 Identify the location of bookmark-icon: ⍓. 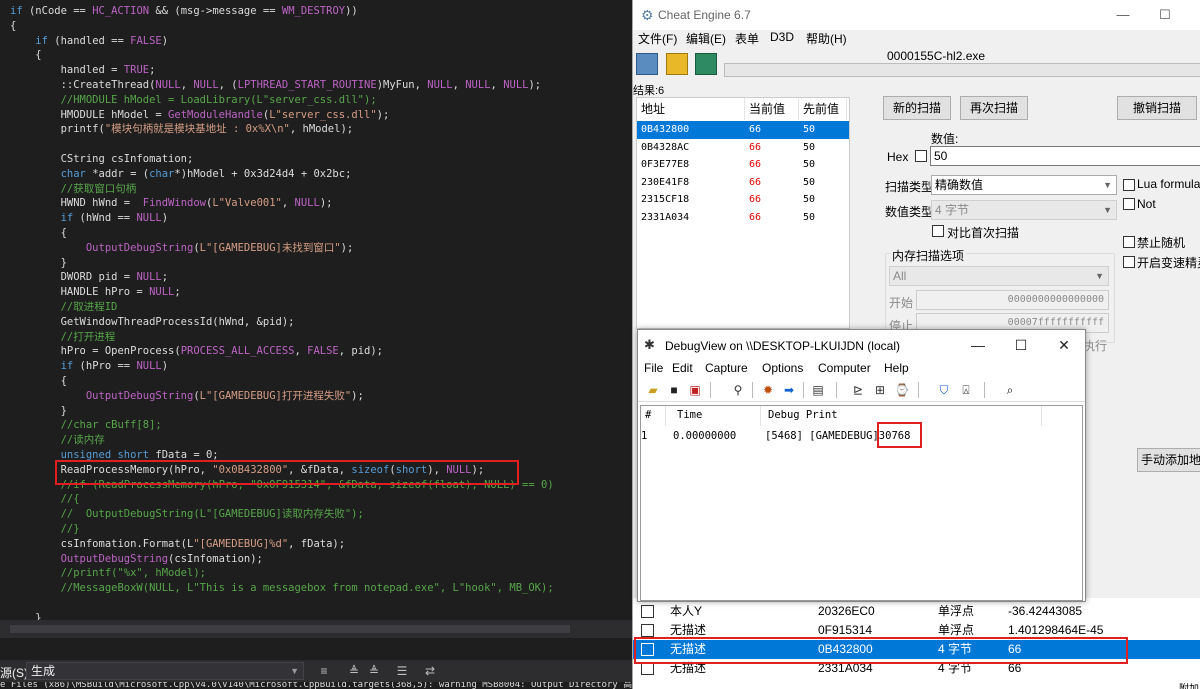
(966, 390).